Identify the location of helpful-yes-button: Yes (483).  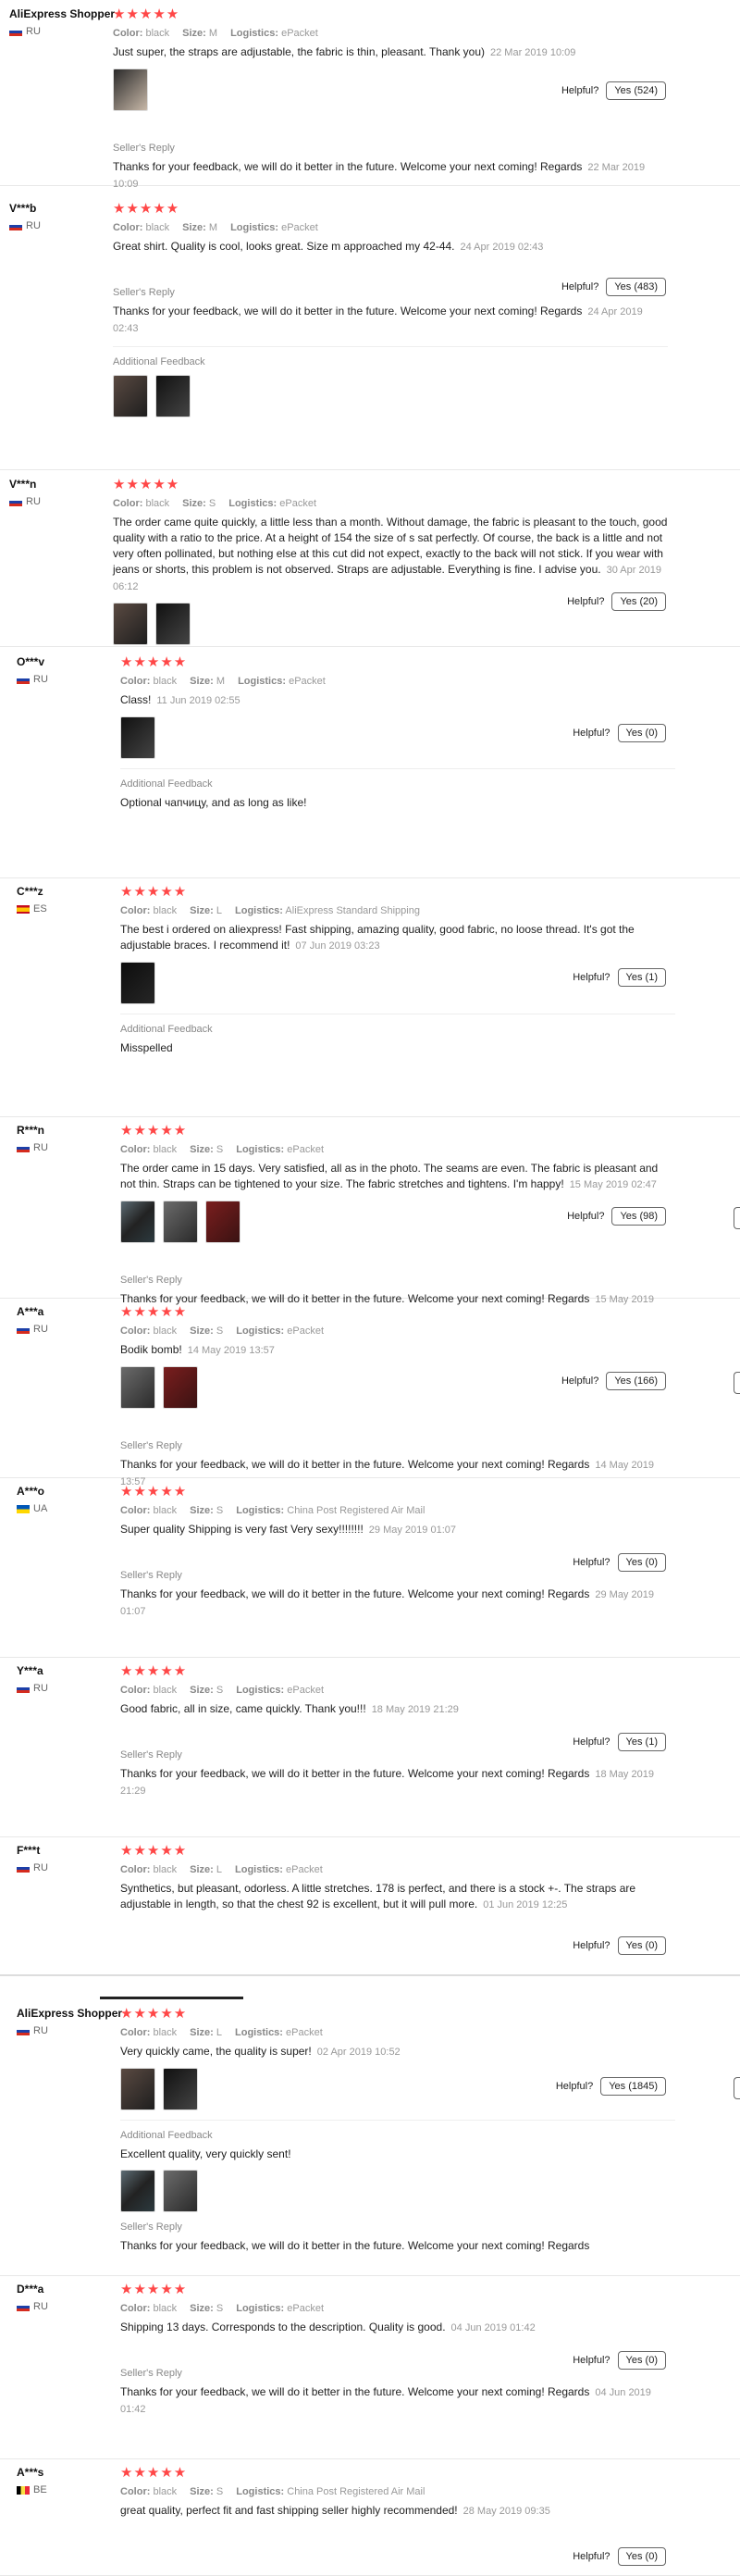
(636, 287).